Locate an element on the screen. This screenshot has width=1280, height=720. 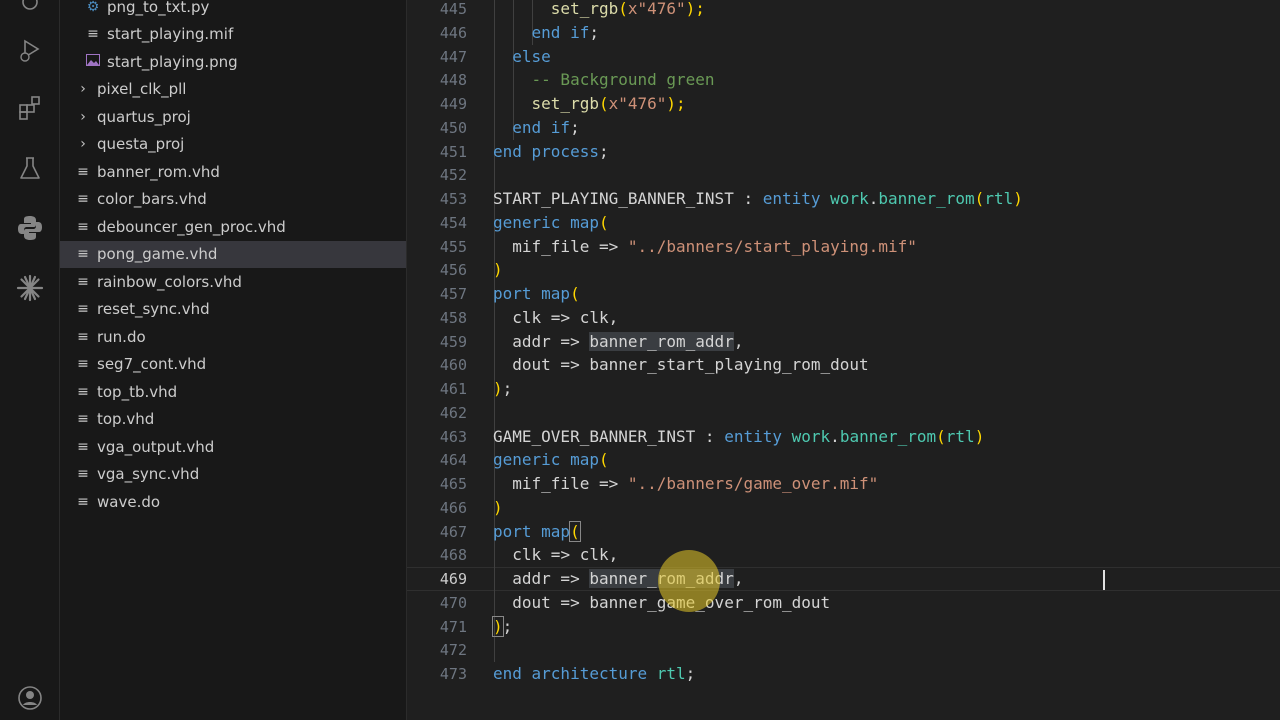
explorer-folder-questa-proj: › questa_proj is located at coordinates (233, 144).